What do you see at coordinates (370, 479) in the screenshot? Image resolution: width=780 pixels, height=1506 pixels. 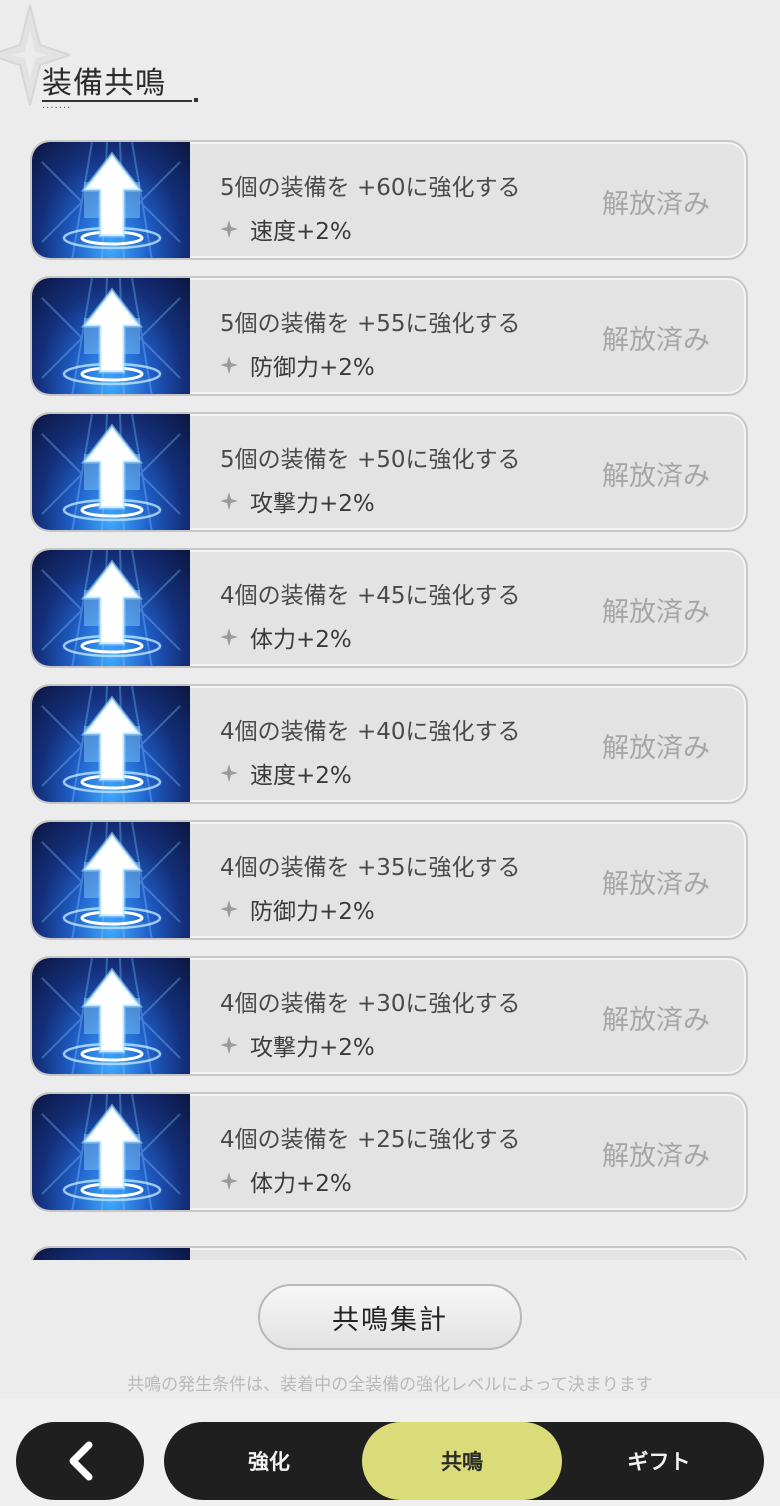 I see `resonance-card-text: 5個の装備を +50に強化する 攻撃力+2%` at bounding box center [370, 479].